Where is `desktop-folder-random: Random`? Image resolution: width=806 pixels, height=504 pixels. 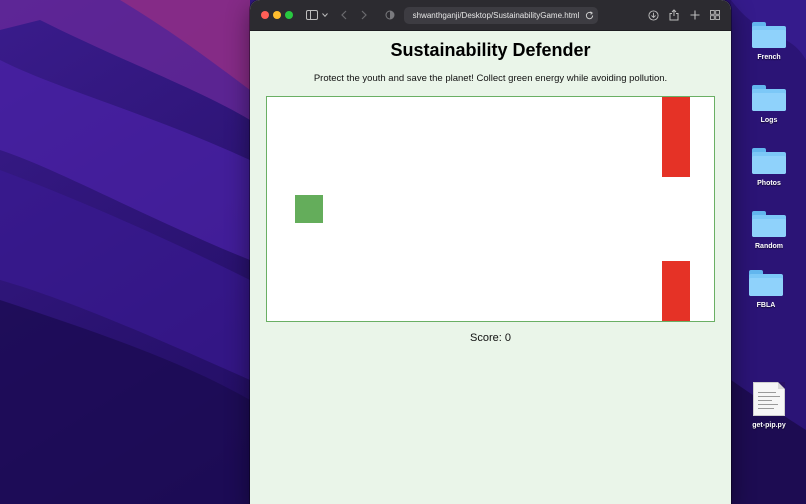 desktop-folder-random: Random is located at coordinates (769, 230).